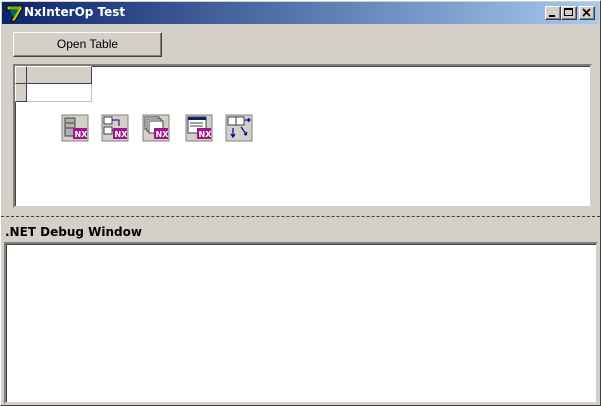 Image resolution: width=601 pixels, height=406 pixels. I want to click on title-bar: NxInterOp Test, so click(300, 13).